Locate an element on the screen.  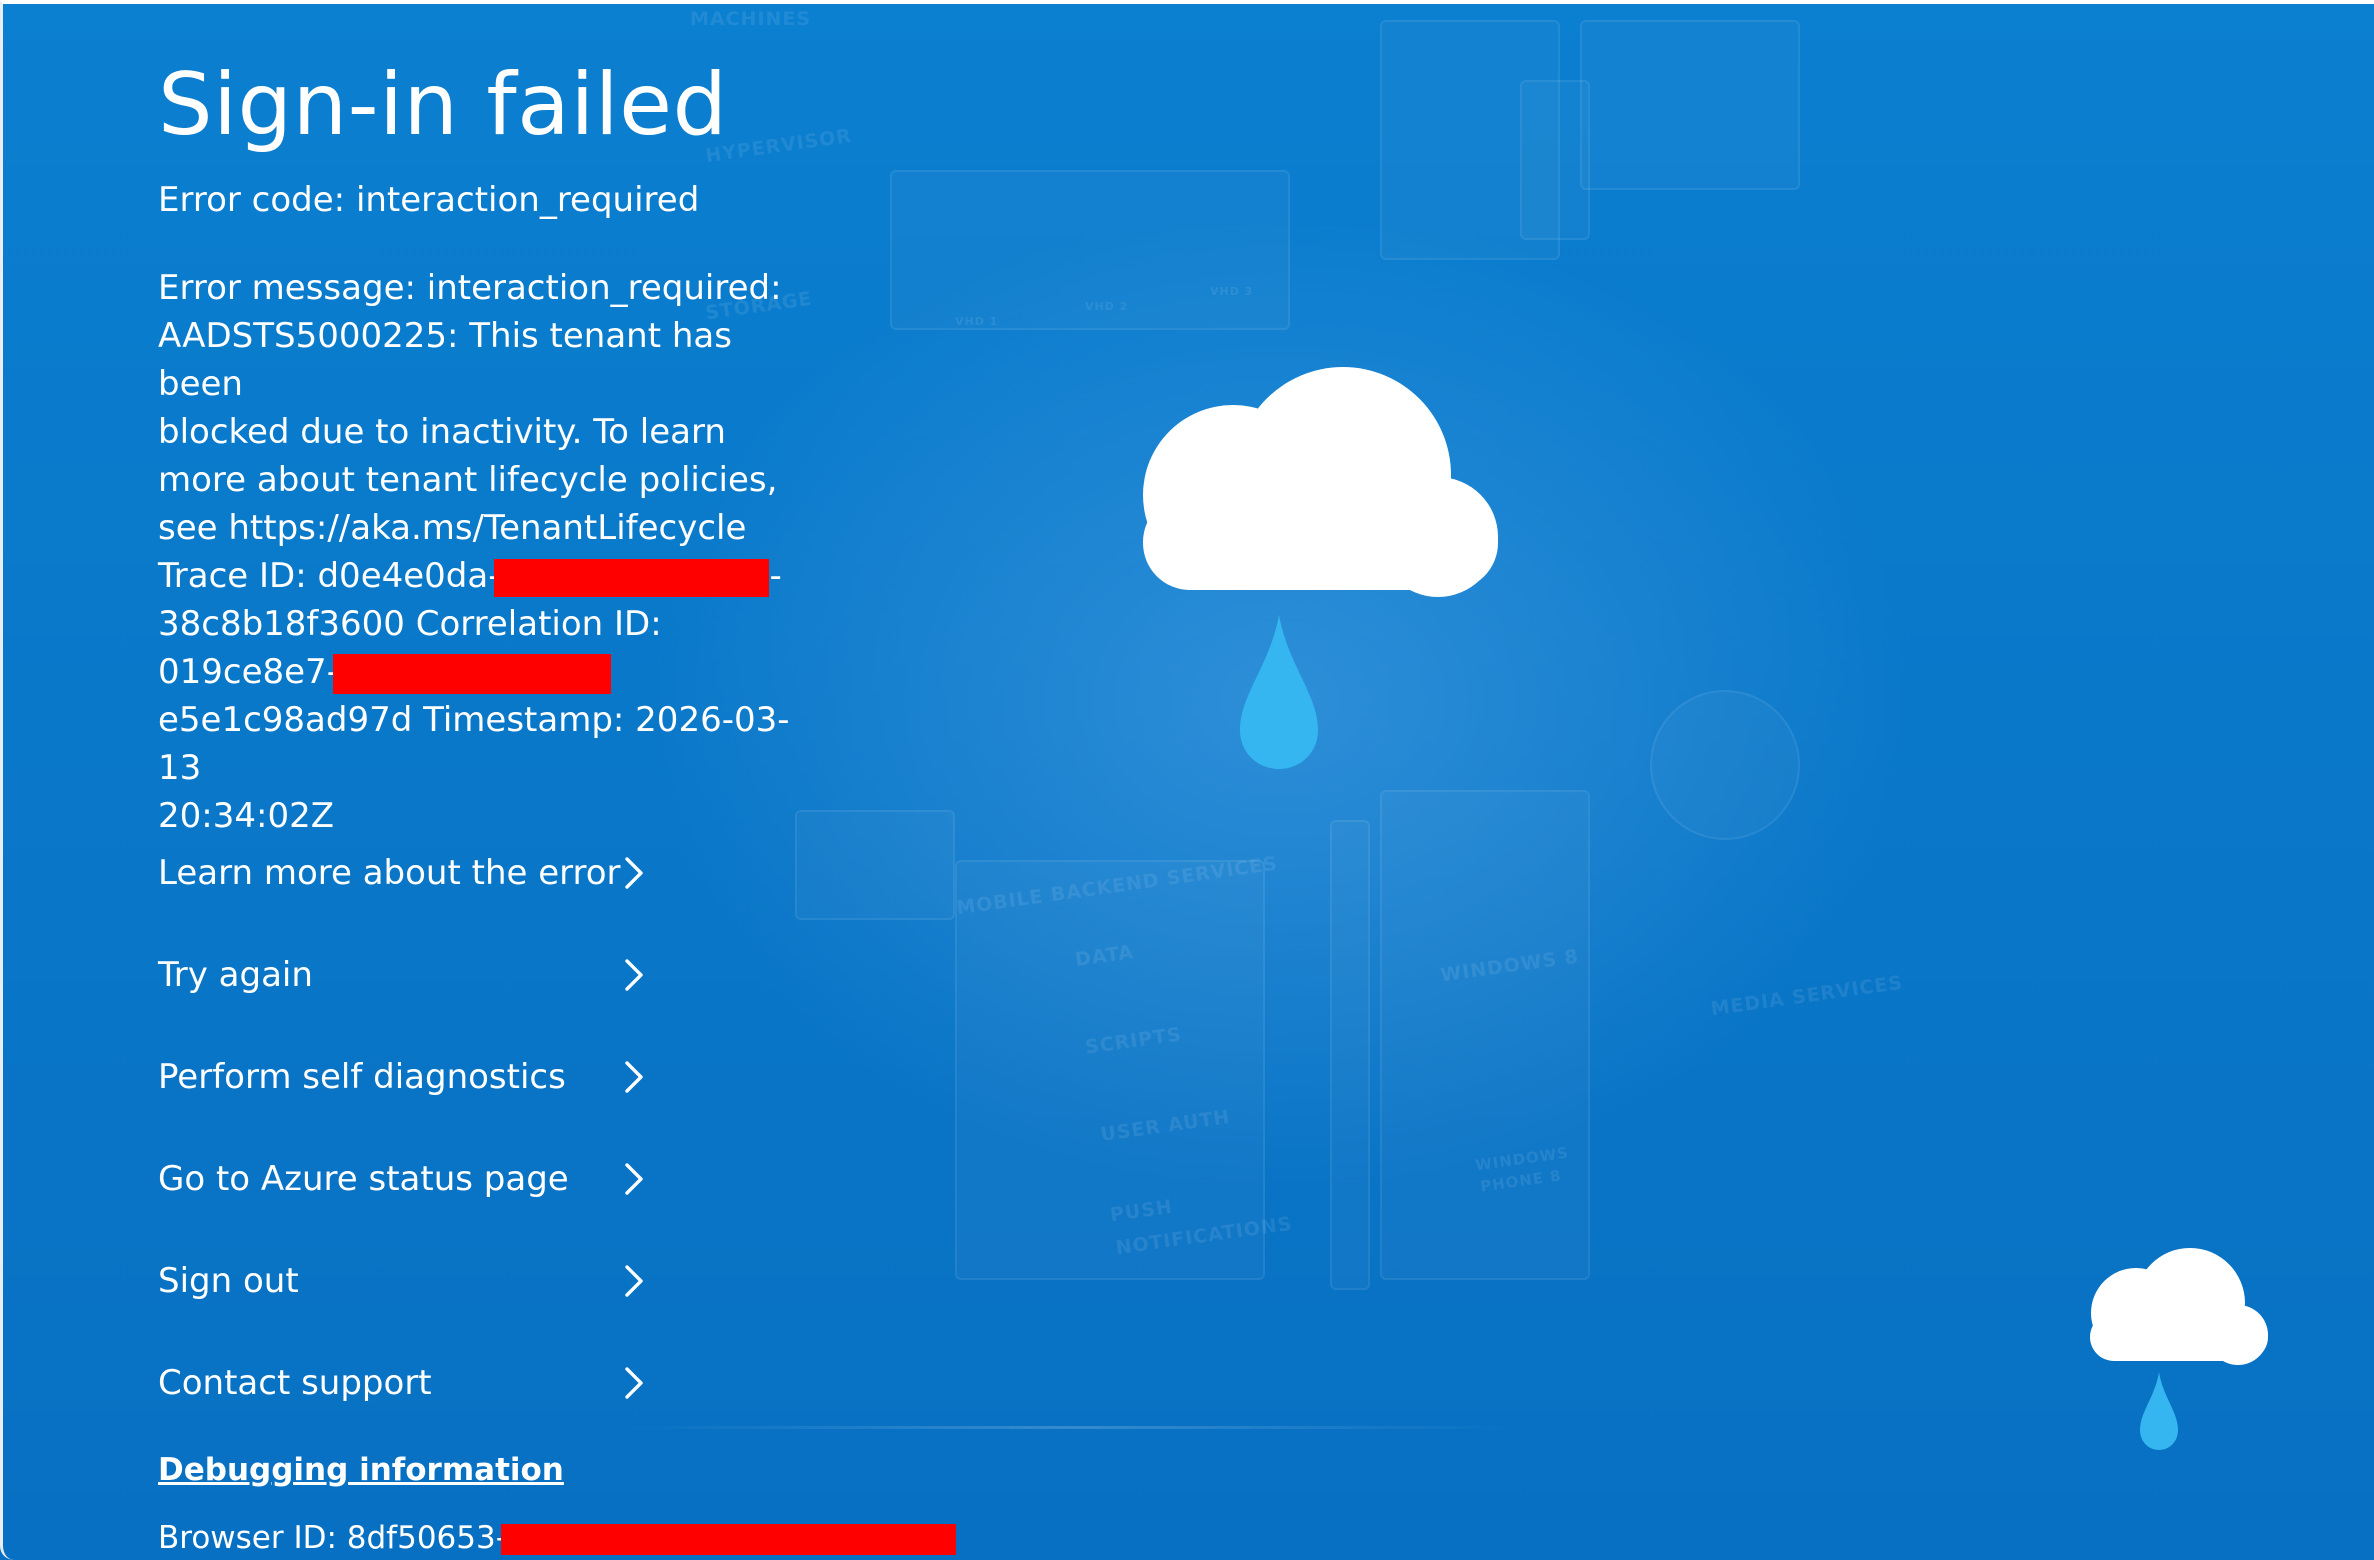
divider-line is located at coordinates (1070, 1427).